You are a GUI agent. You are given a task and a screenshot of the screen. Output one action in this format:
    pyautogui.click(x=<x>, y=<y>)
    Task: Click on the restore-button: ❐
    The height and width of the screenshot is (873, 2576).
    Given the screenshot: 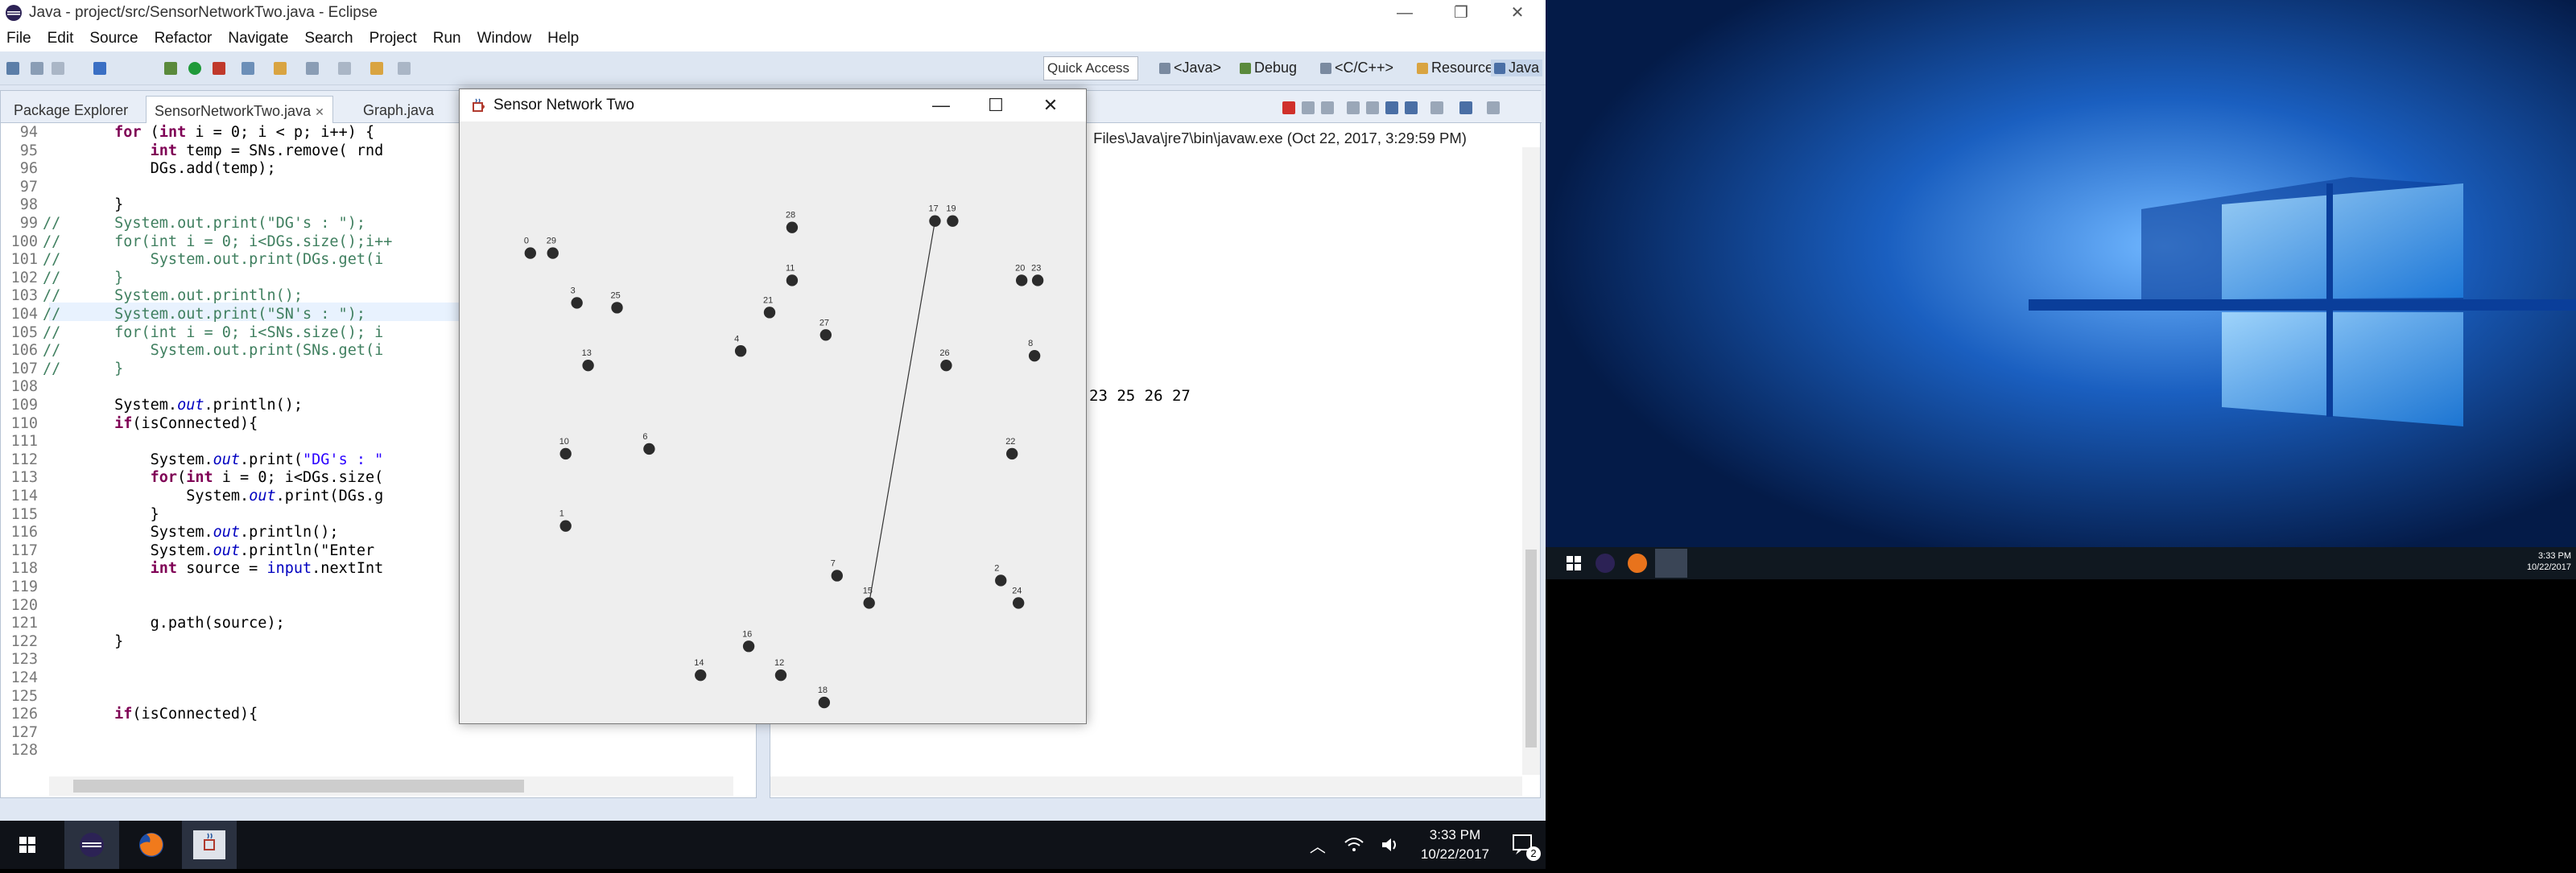 What is the action you would take?
    pyautogui.click(x=1461, y=13)
    